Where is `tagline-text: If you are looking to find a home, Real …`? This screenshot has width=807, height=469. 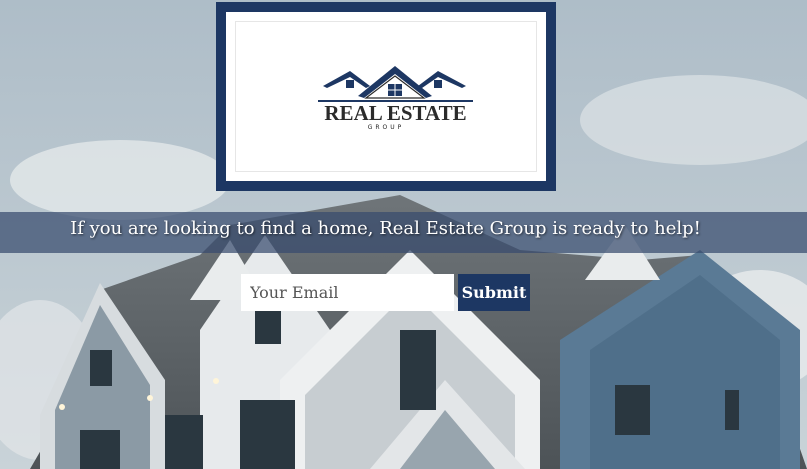
tagline-text: If you are looking to find a home, Real … is located at coordinates (385, 228).